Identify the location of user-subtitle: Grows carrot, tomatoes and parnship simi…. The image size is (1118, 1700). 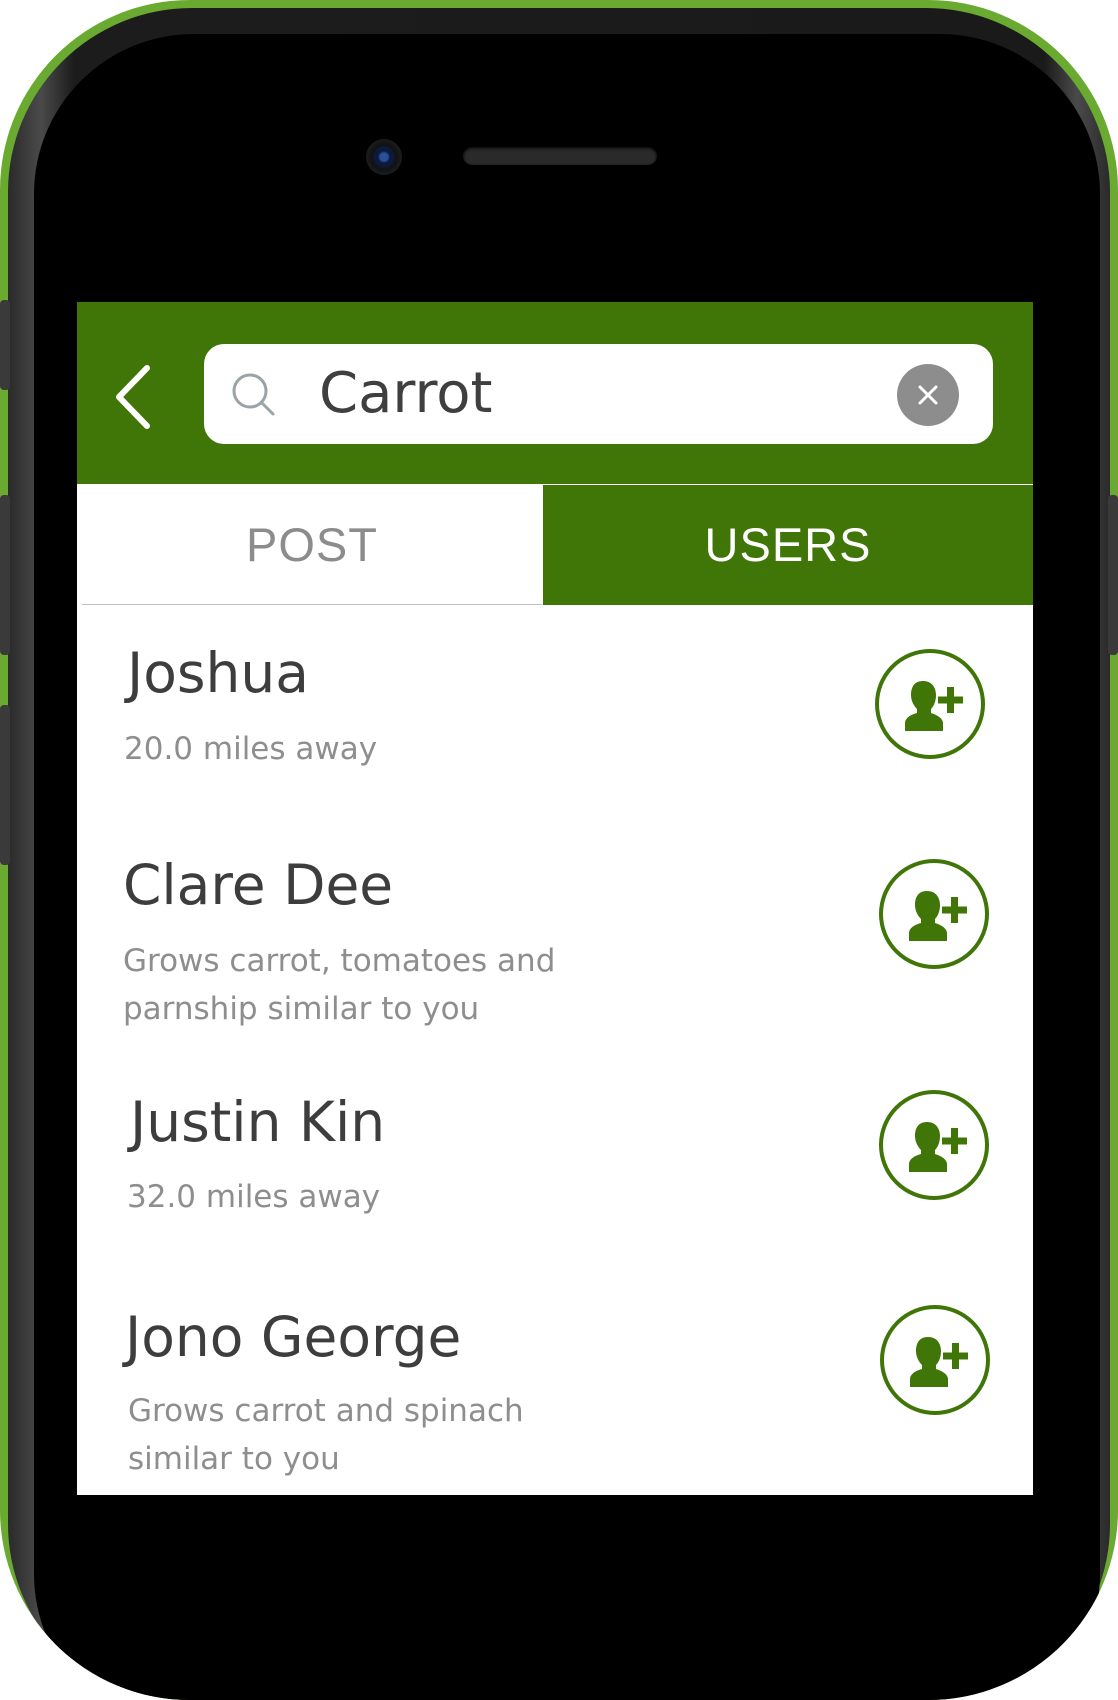
(339, 985).